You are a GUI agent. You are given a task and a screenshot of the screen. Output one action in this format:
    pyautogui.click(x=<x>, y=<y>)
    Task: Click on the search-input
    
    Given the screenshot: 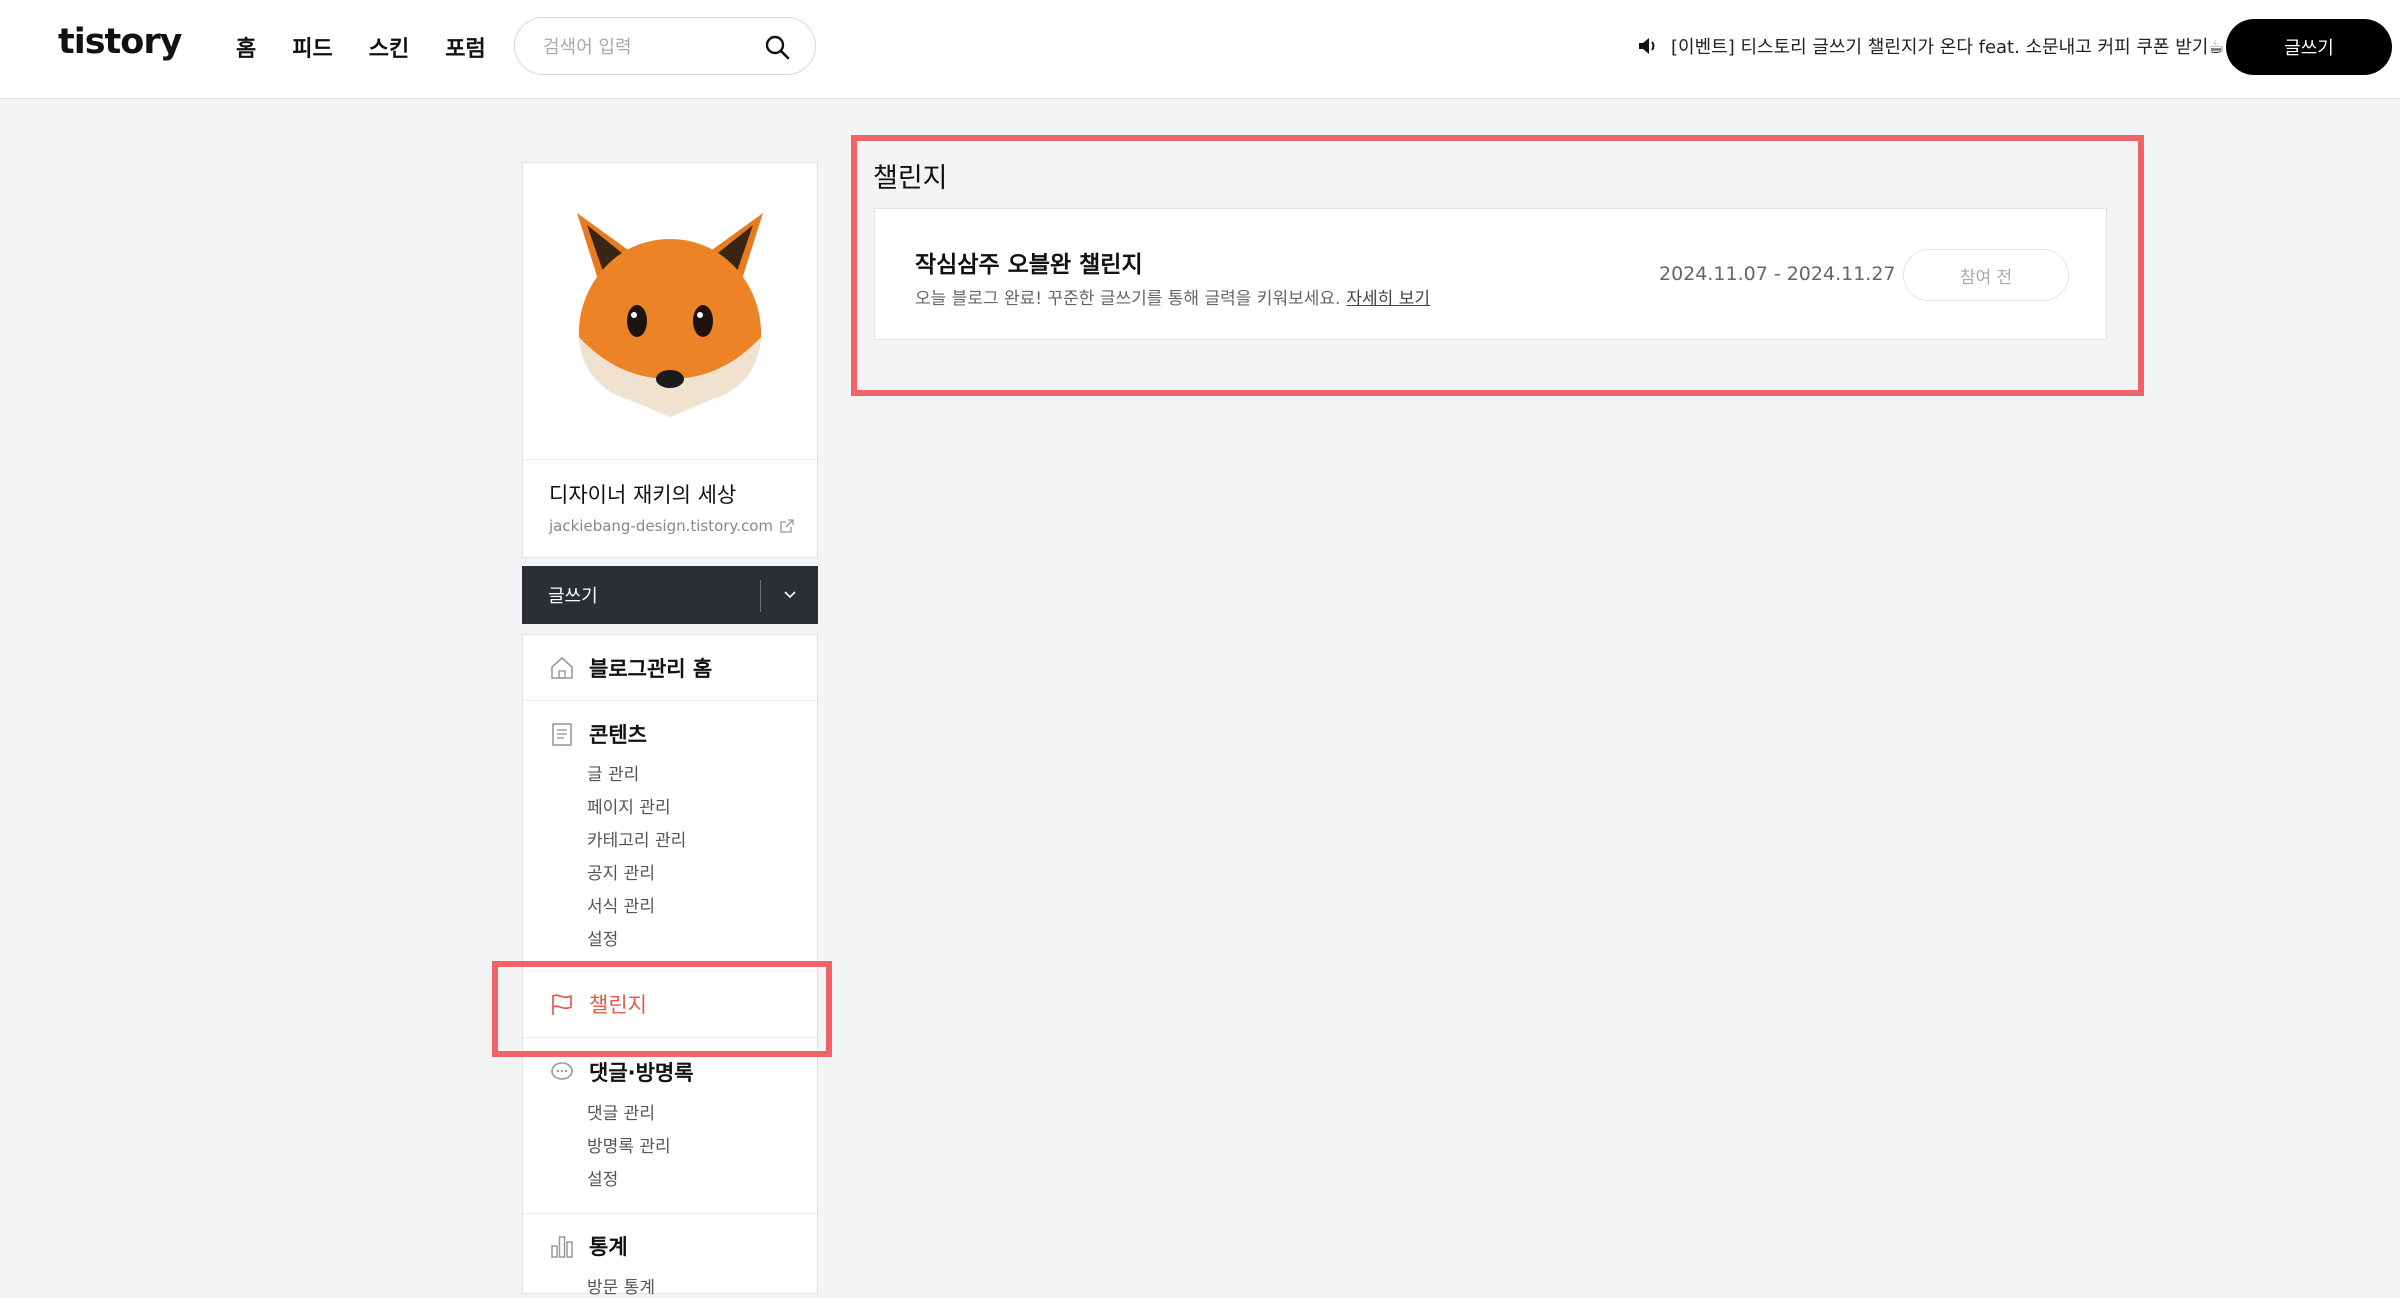 What is the action you would take?
    pyautogui.click(x=653, y=47)
    